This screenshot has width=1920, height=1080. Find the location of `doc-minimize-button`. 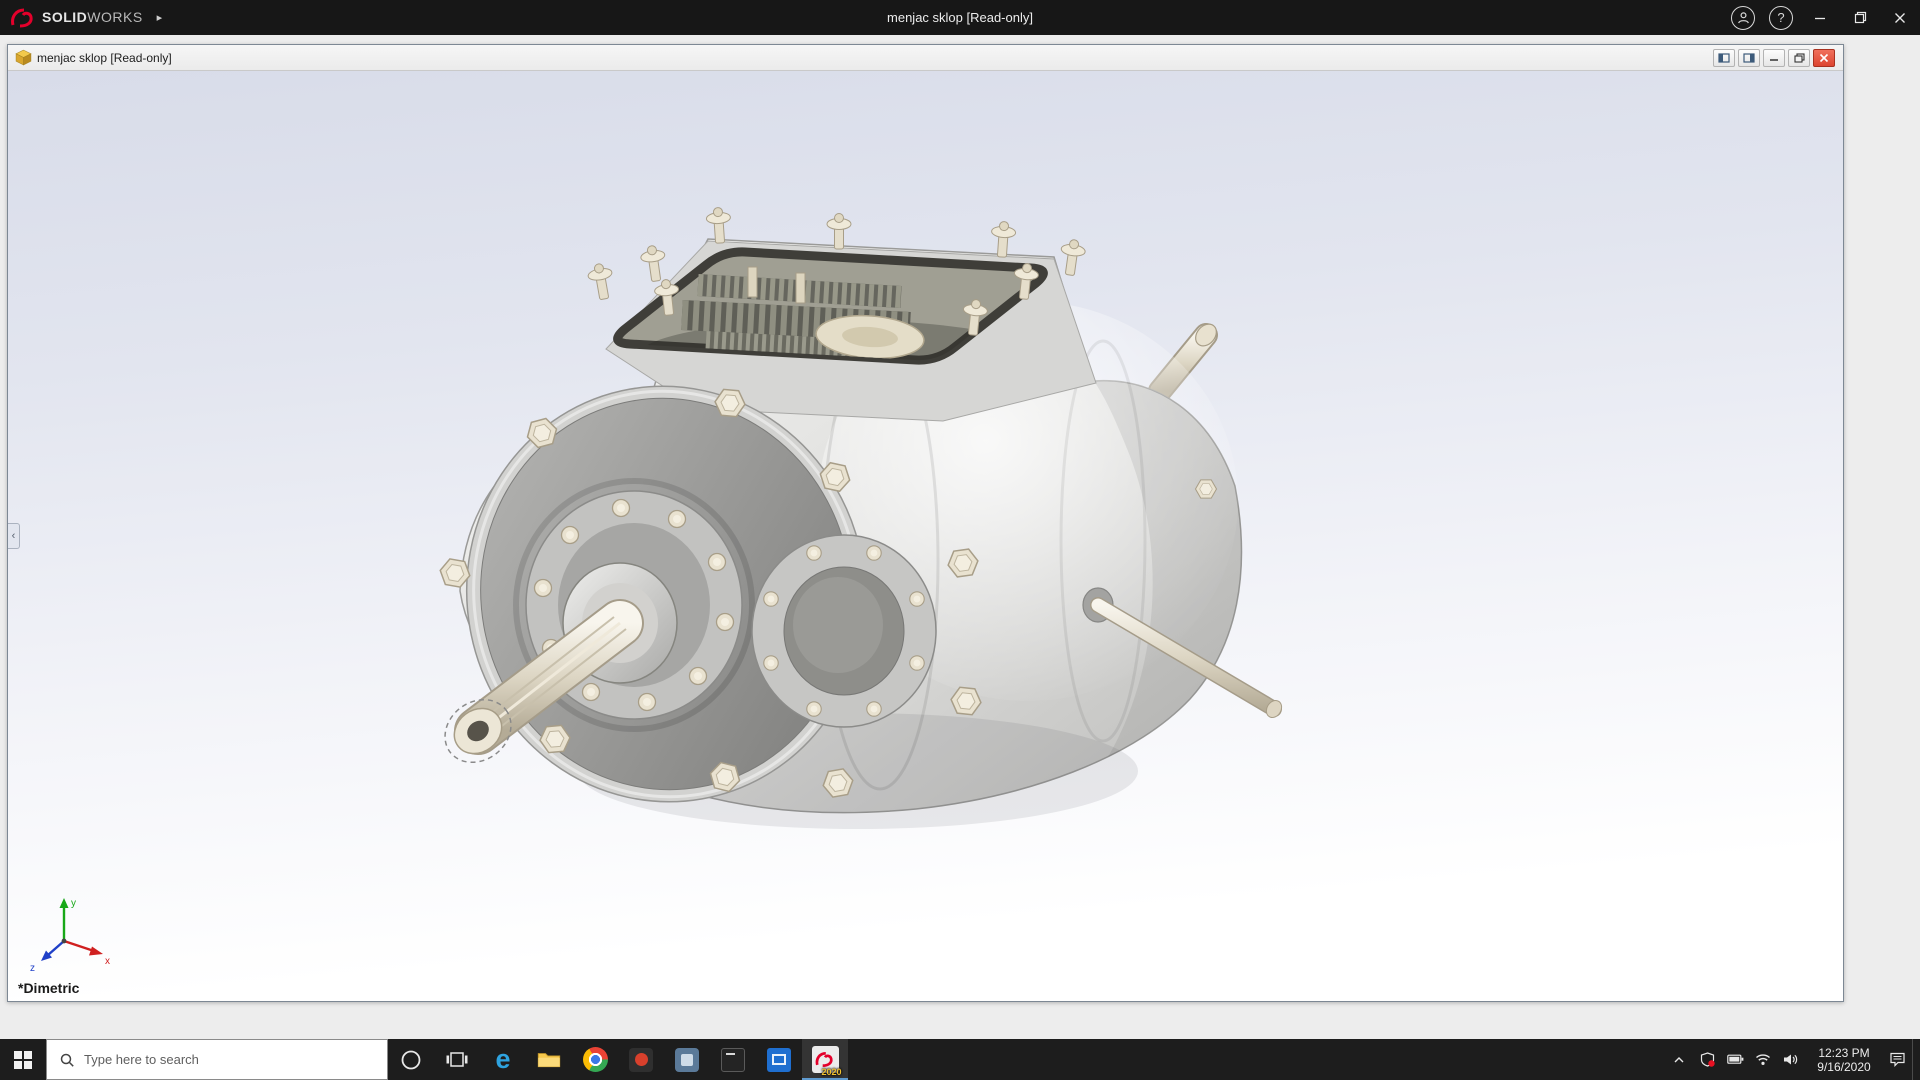

doc-minimize-button is located at coordinates (1774, 57).